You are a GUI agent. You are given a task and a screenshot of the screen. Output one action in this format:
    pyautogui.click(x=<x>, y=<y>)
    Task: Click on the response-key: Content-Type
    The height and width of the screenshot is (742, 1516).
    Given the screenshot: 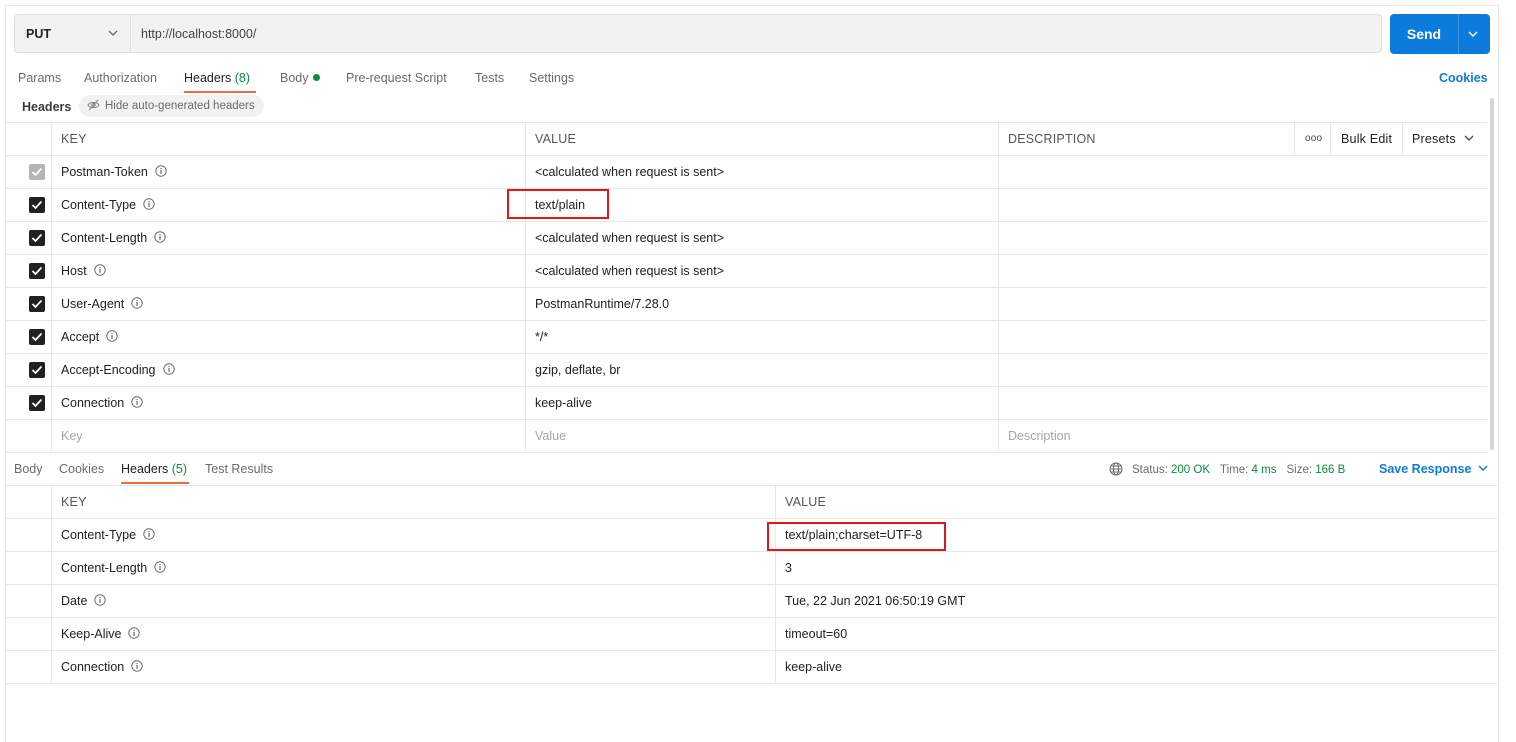 What is the action you would take?
    pyautogui.click(x=99, y=535)
    